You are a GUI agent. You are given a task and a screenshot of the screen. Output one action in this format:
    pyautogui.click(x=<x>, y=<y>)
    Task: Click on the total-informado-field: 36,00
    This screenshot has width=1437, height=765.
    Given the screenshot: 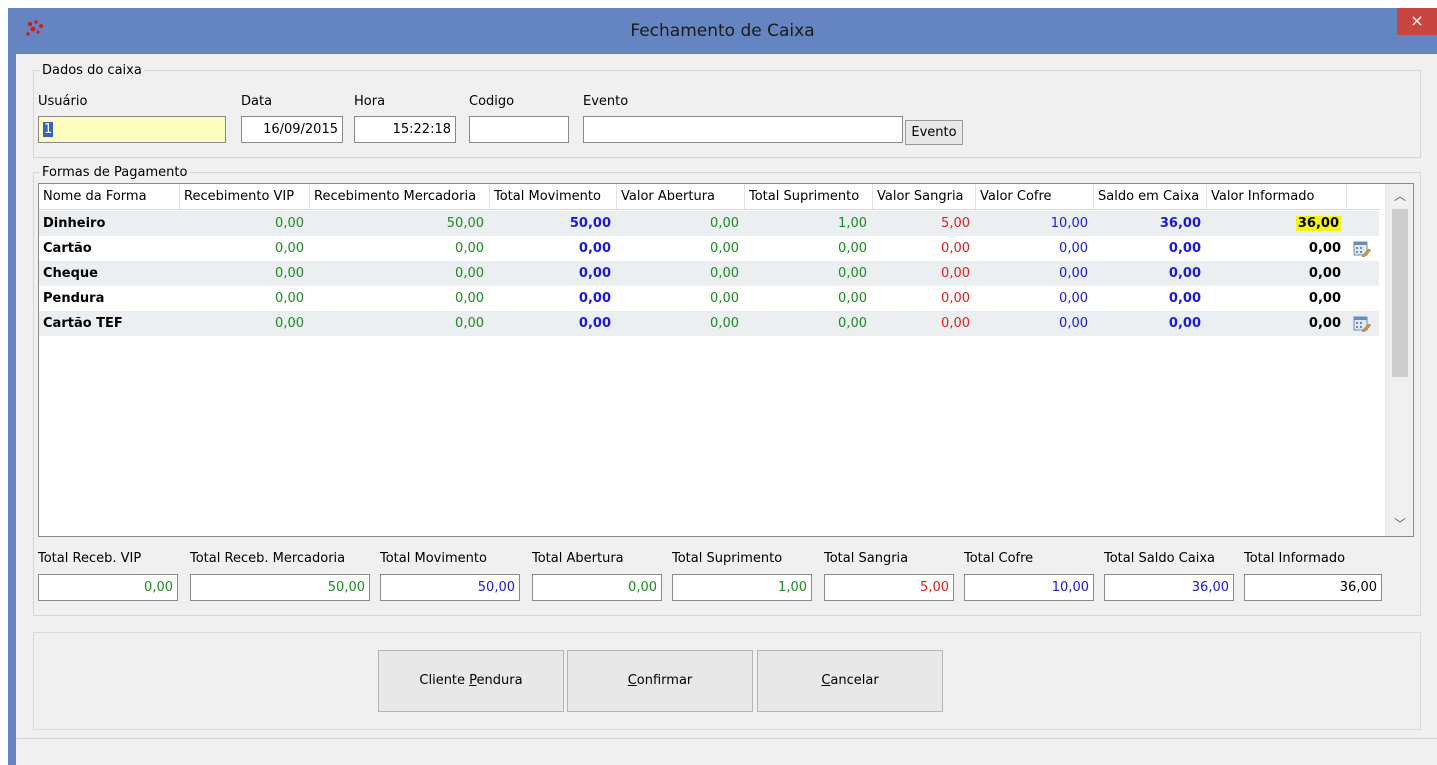 What is the action you would take?
    pyautogui.click(x=1313, y=587)
    